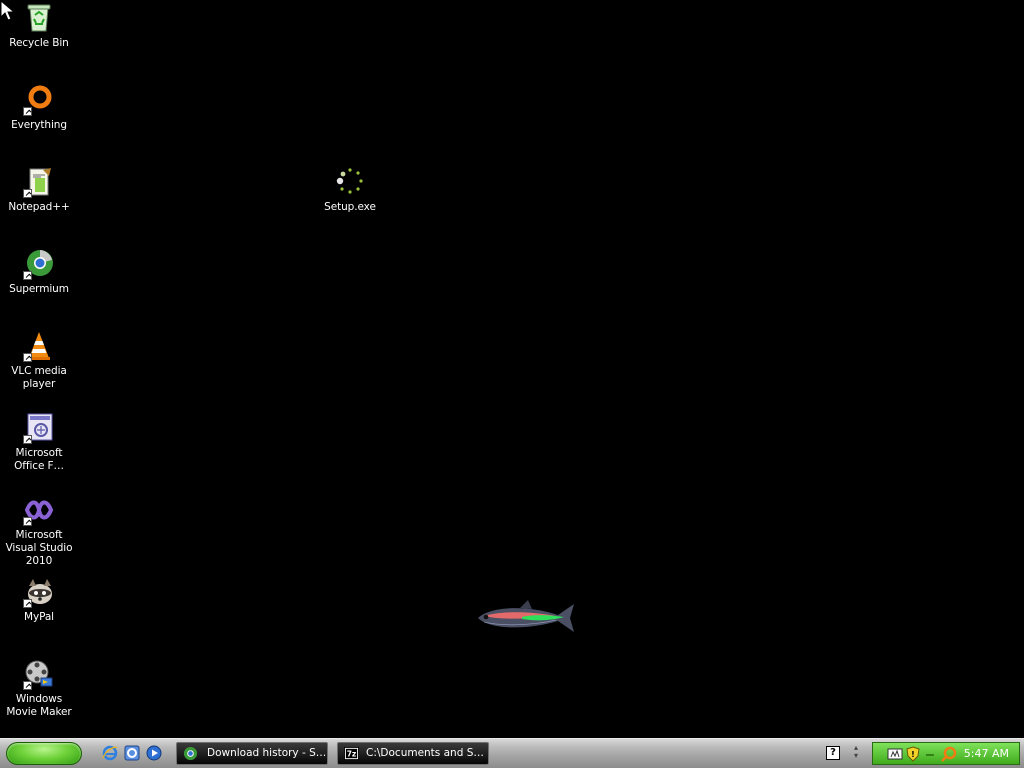 The width and height of the screenshot is (1024, 768). I want to click on desktop-icon-supermium: Supermium, so click(39, 272).